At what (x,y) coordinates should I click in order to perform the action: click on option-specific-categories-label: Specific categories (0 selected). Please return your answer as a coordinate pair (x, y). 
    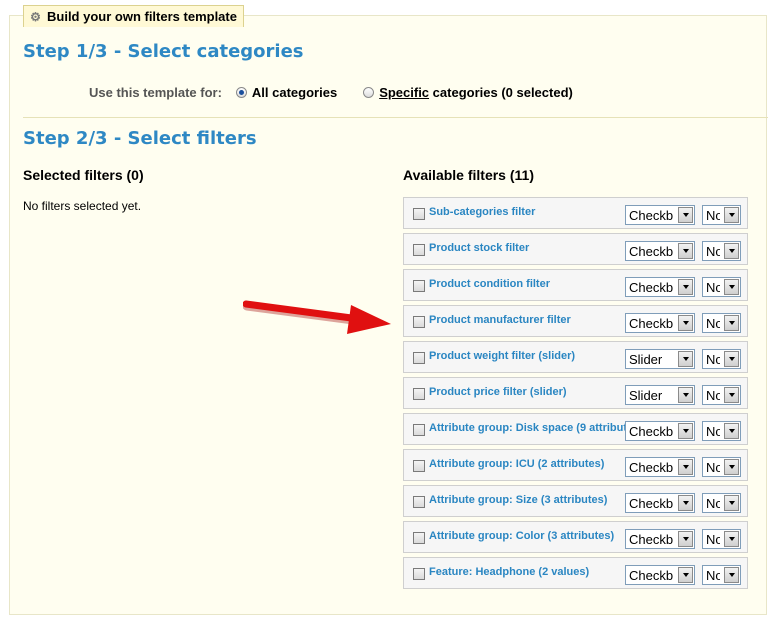
    Looking at the image, I should click on (476, 92).